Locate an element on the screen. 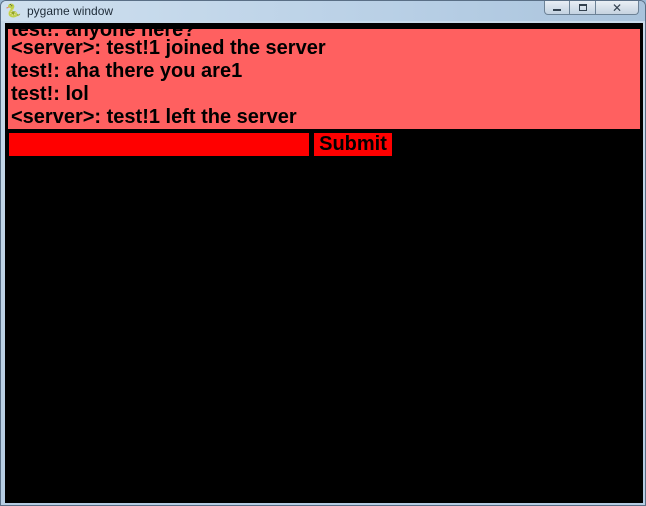 The width and height of the screenshot is (646, 506). window-controls: ✕ is located at coordinates (591, 8).